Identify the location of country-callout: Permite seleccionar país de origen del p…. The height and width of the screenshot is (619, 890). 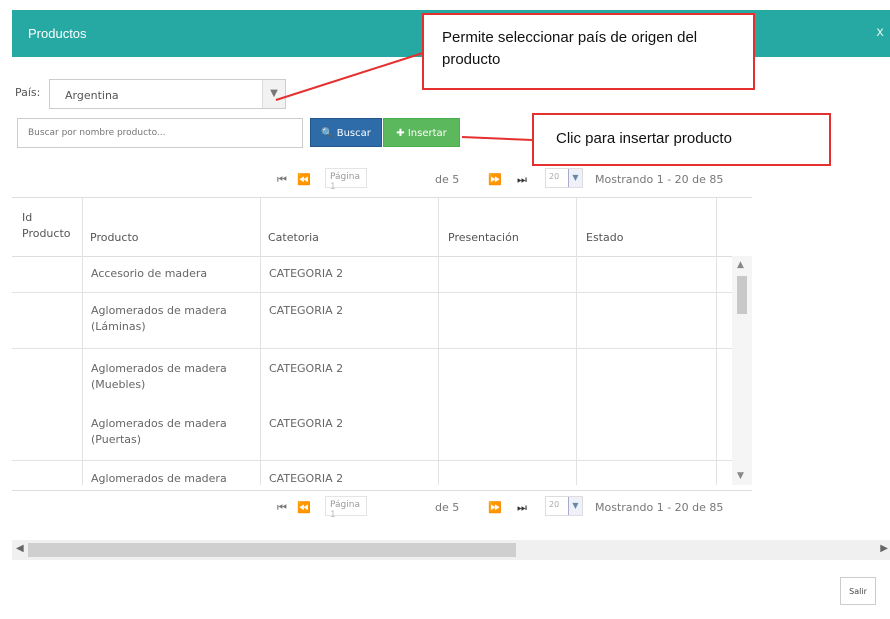
(588, 51).